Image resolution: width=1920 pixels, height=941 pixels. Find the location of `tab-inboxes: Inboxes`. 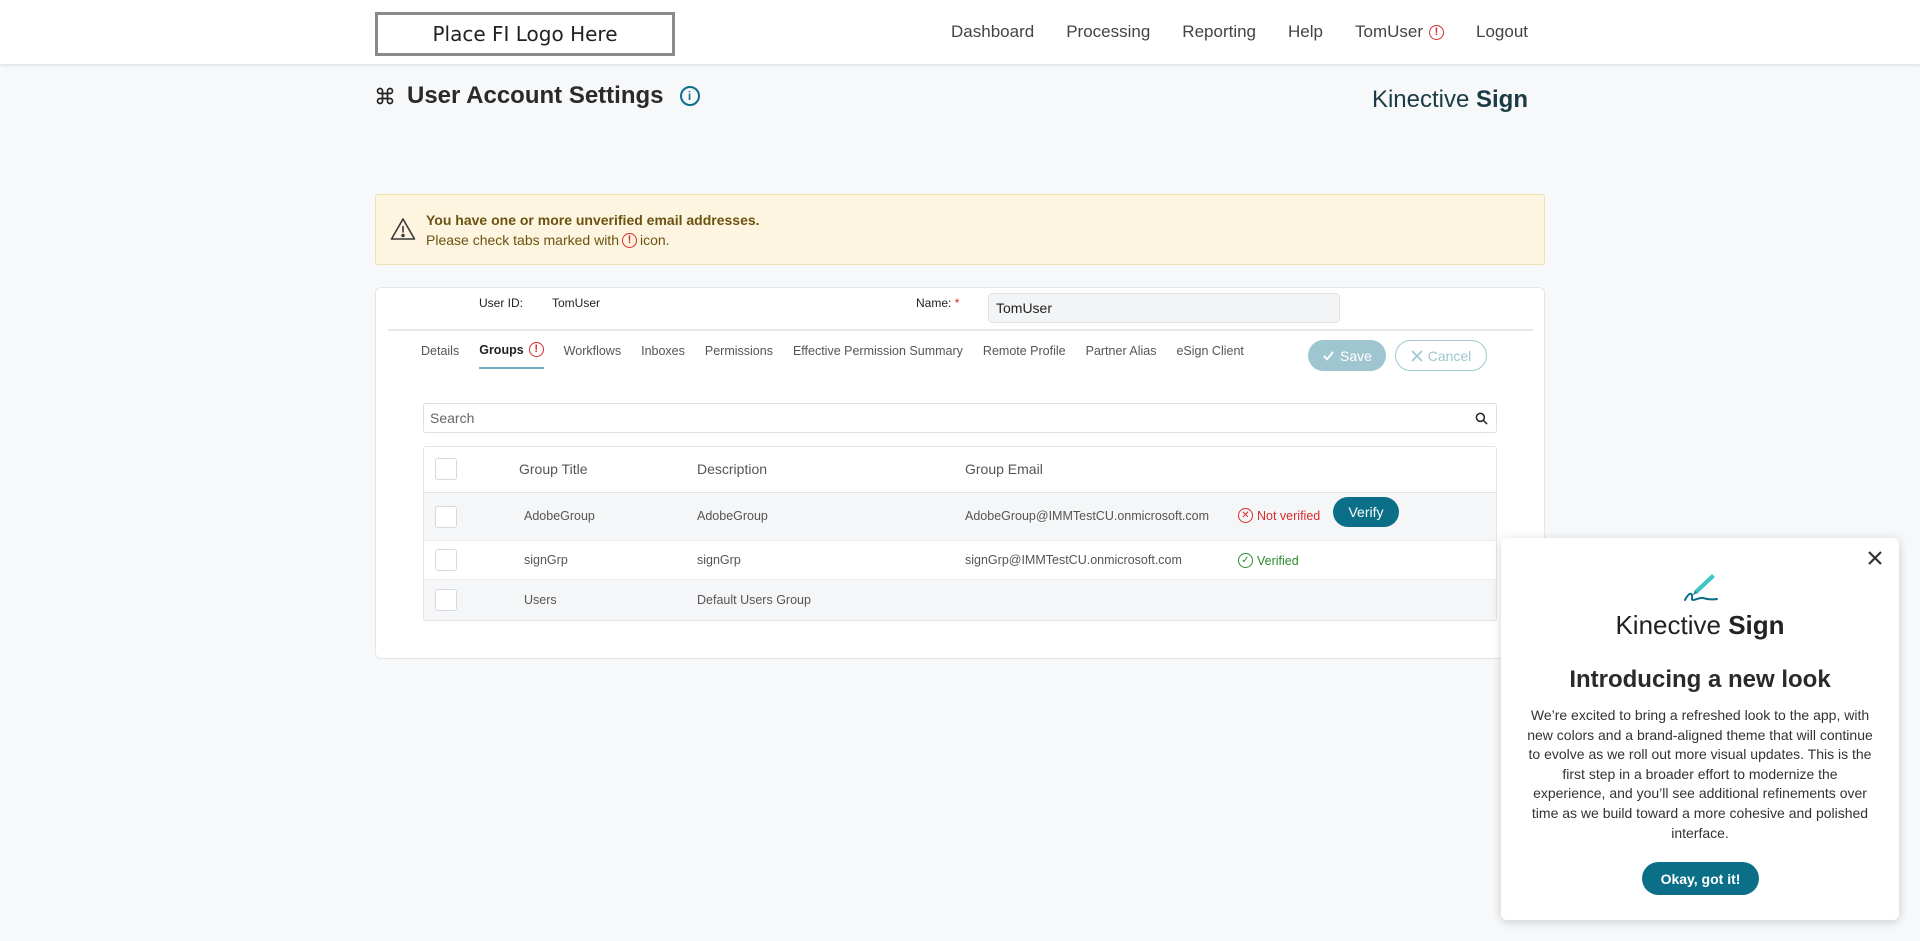

tab-inboxes: Inboxes is located at coordinates (663, 355).